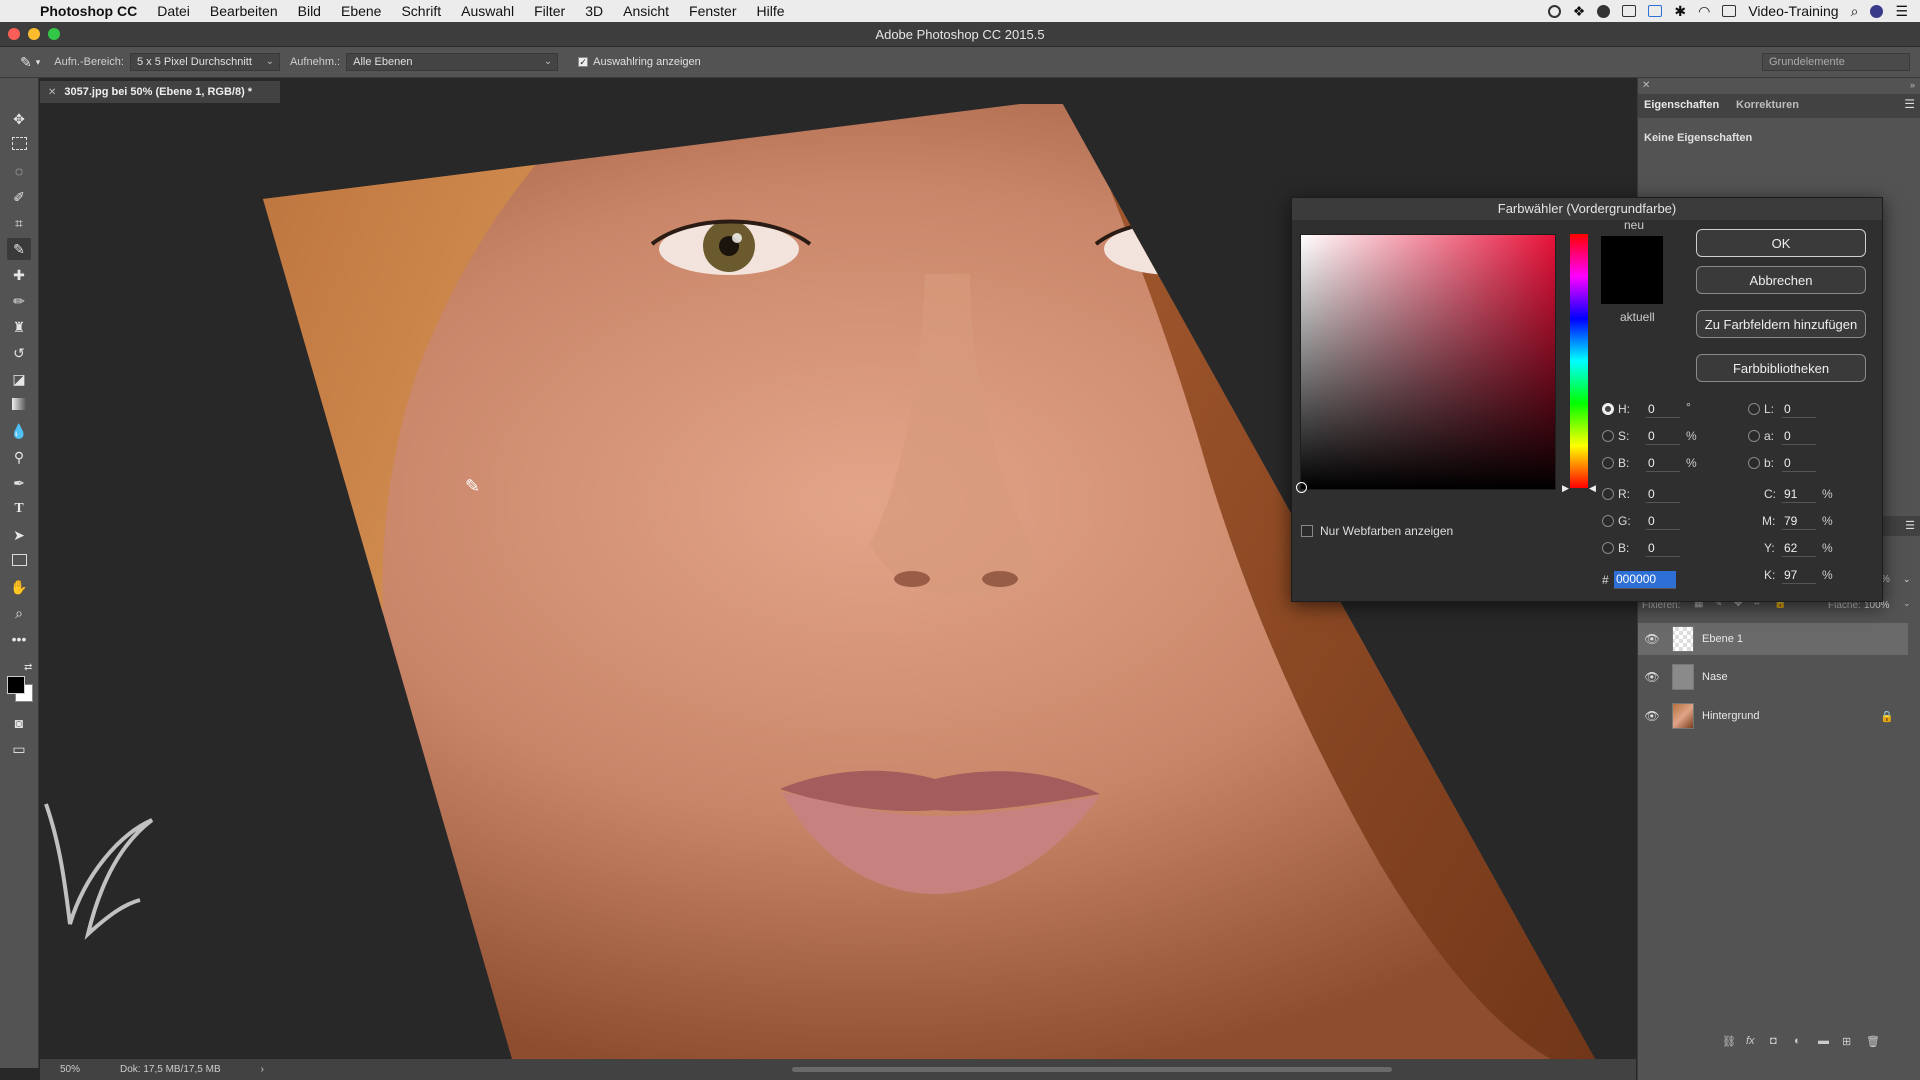 The image size is (1920, 1080). I want to click on ok-button: OK, so click(1781, 243).